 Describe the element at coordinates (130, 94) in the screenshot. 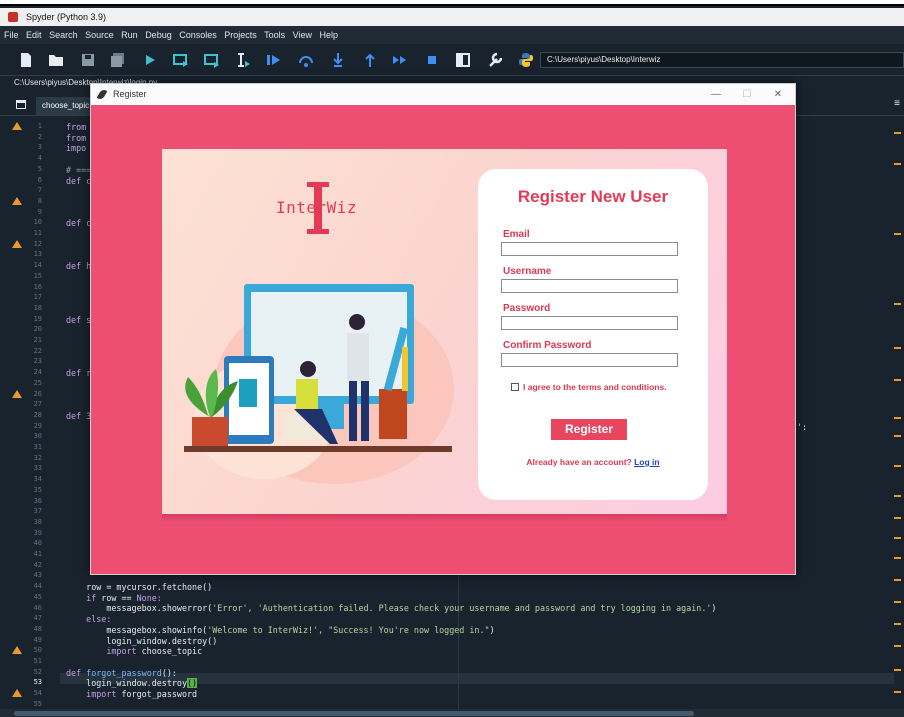

I see `dialog-title: Register` at that location.